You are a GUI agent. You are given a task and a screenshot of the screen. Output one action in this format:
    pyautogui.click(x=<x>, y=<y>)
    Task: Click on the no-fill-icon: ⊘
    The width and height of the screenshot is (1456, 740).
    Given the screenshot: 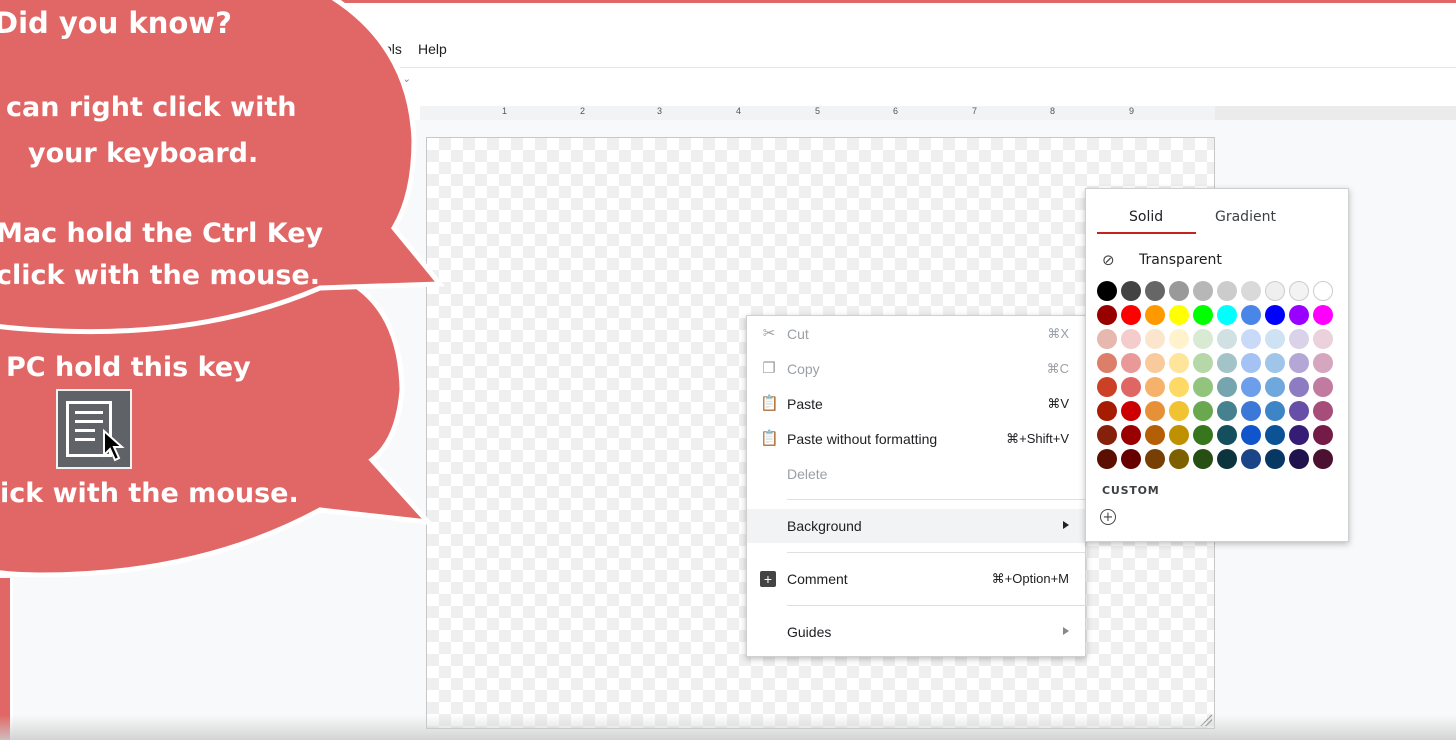 What is the action you would take?
    pyautogui.click(x=1108, y=260)
    